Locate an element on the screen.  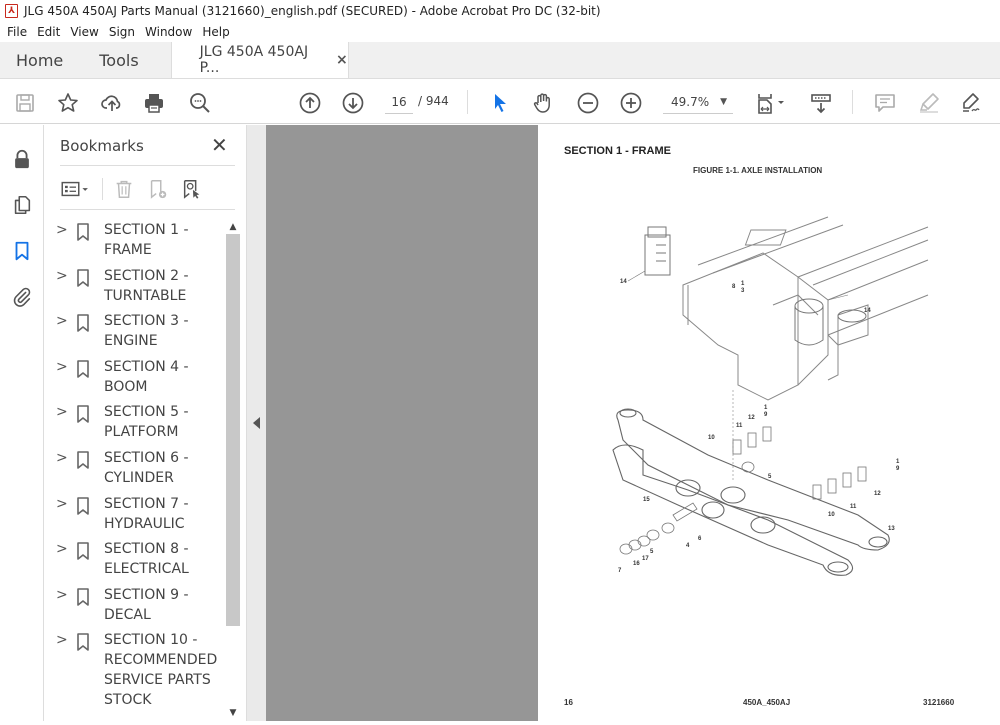
zoom-in-icon is located at coordinates (631, 103).